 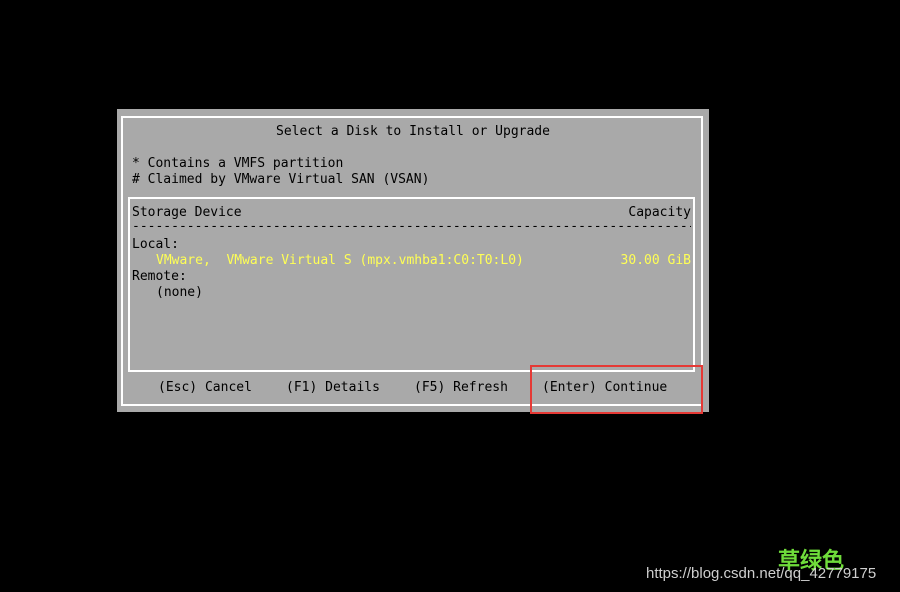 What do you see at coordinates (281, 179) in the screenshot?
I see `legend-vsan: # Claimed by VMware Virtual SAN (VSAN)` at bounding box center [281, 179].